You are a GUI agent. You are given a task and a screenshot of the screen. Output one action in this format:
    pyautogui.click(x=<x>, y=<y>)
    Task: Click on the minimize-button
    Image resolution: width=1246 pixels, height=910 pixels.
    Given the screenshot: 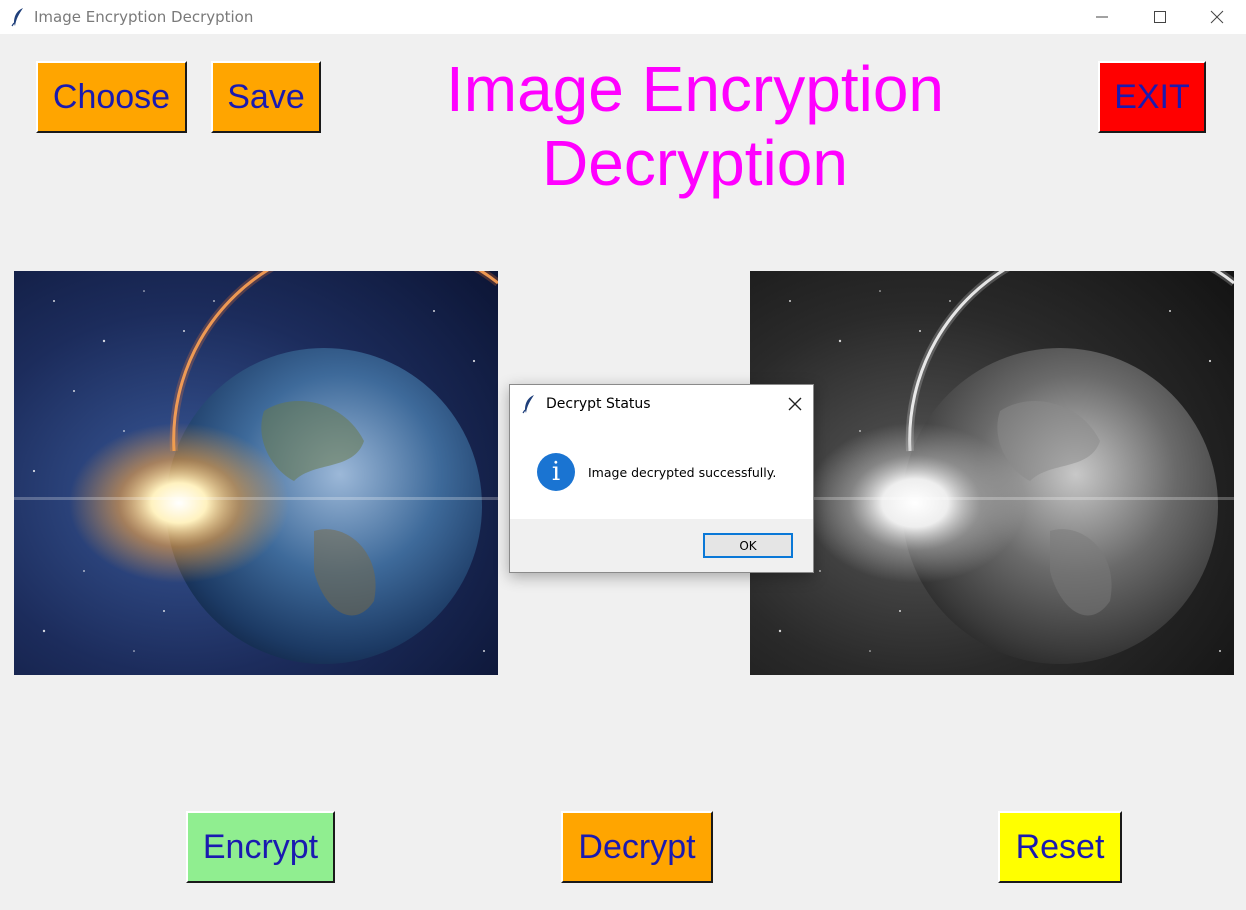 What is the action you would take?
    pyautogui.click(x=1102, y=17)
    